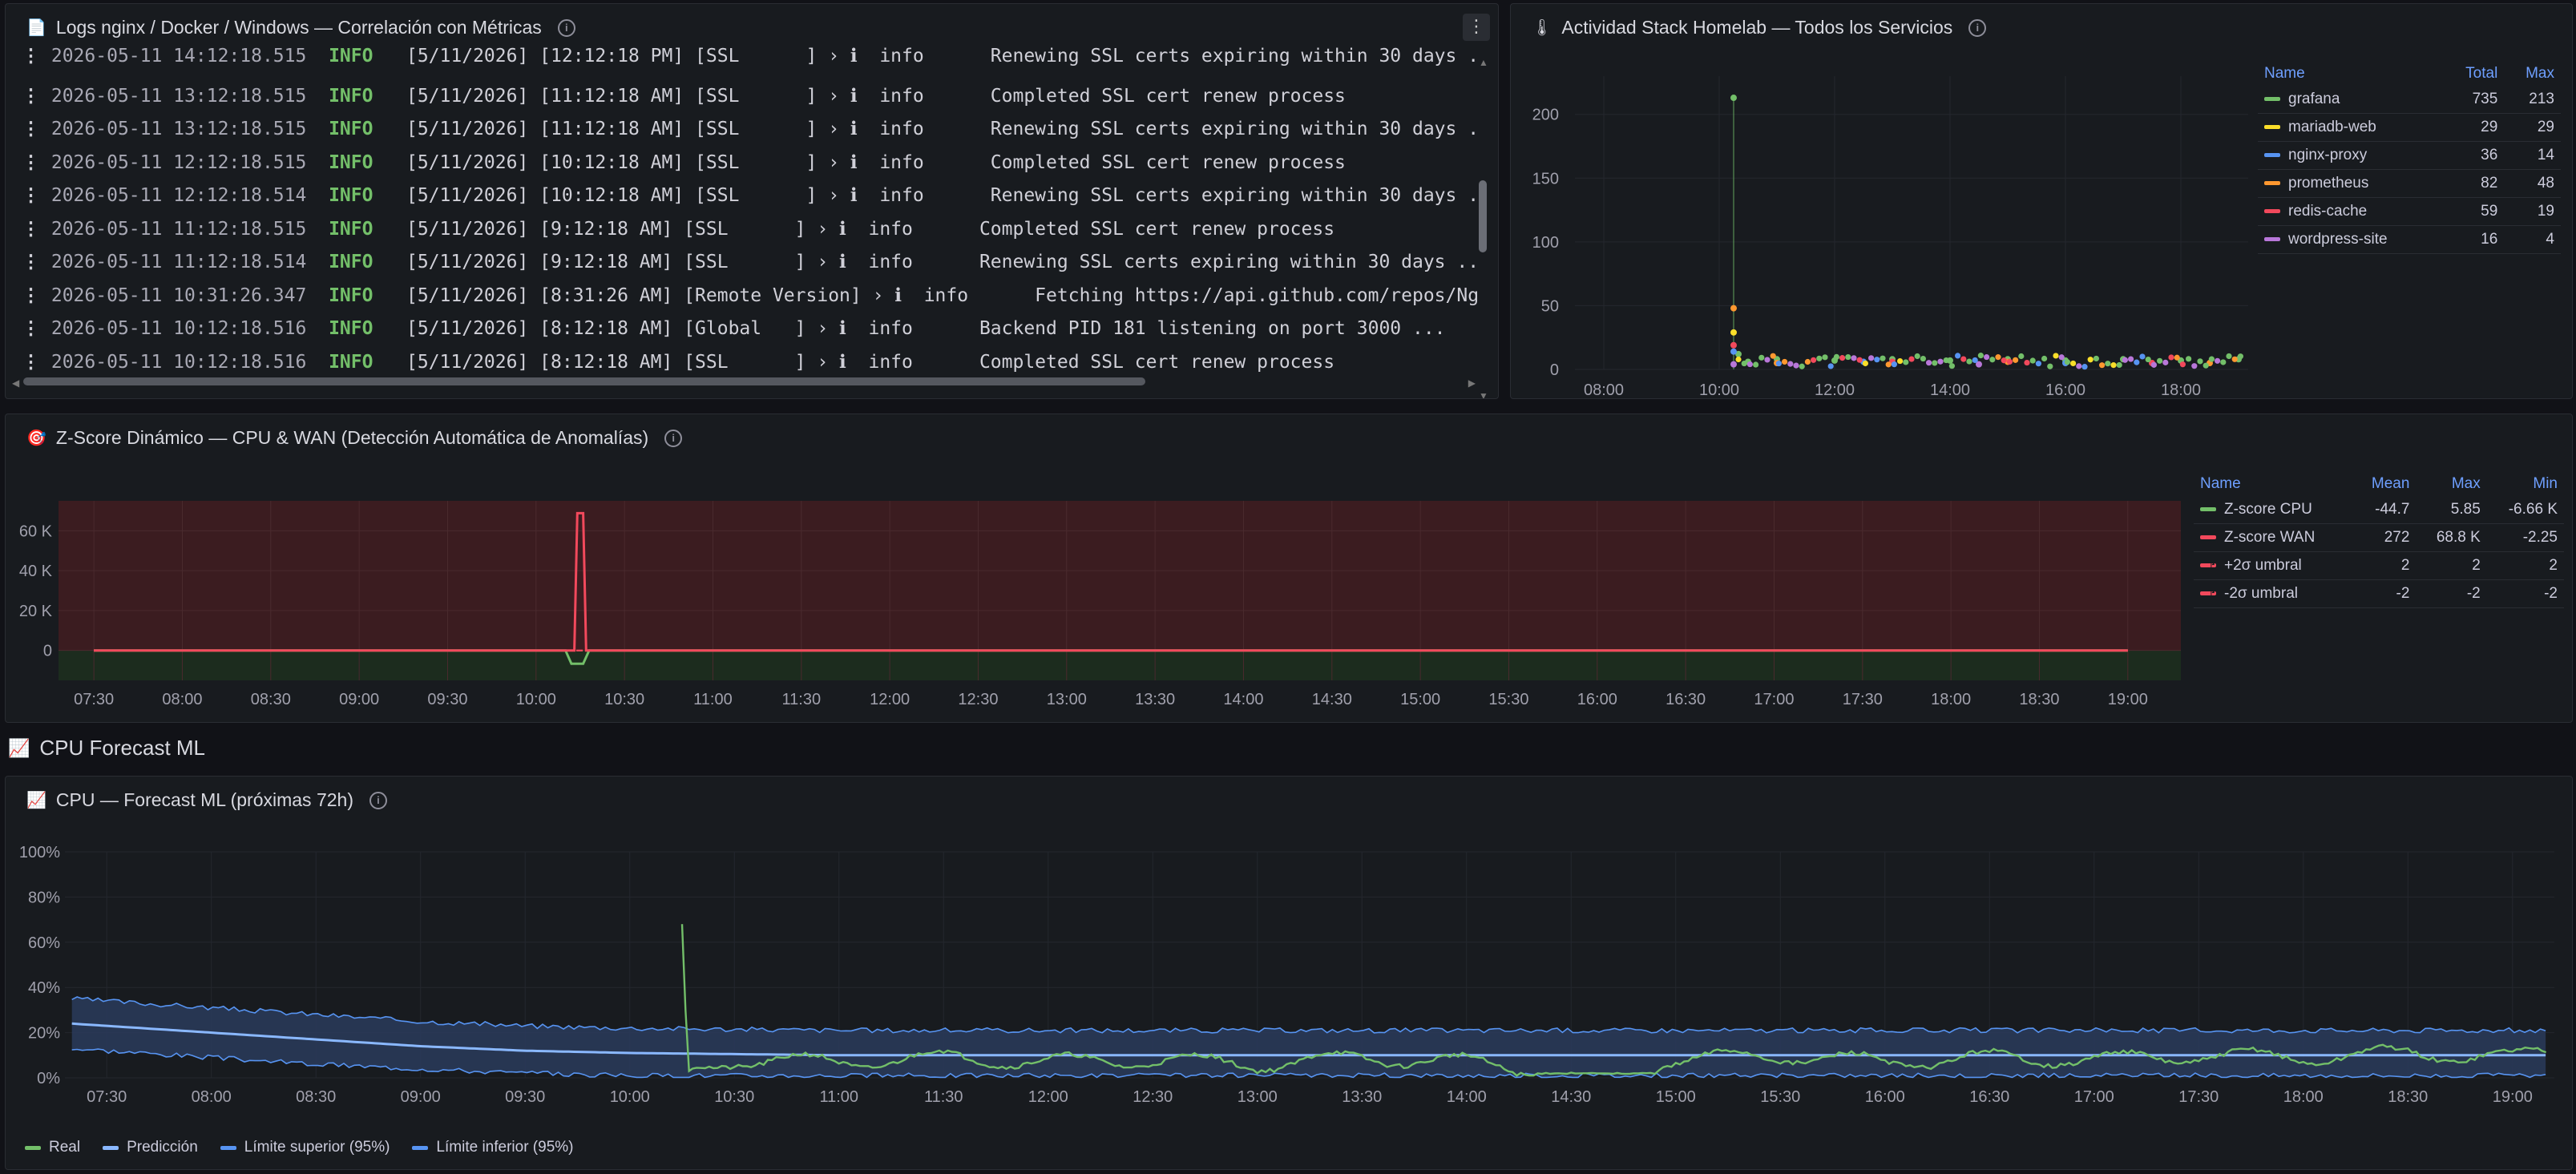 The width and height of the screenshot is (2576, 1174). Describe the element at coordinates (2409, 127) in the screenshot. I see `legend-row-mariadb-web: mariadb-web 29 29` at that location.